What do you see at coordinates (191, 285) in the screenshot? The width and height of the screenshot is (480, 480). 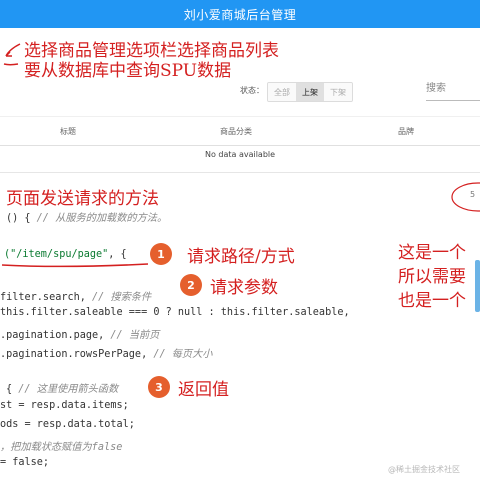 I see `step-badge-2: 2` at bounding box center [191, 285].